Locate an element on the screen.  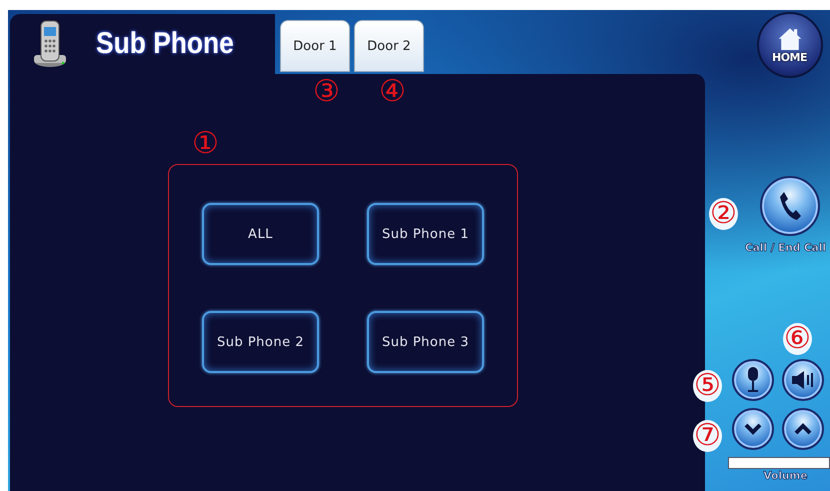
door-tab: Door 1 is located at coordinates (315, 46).